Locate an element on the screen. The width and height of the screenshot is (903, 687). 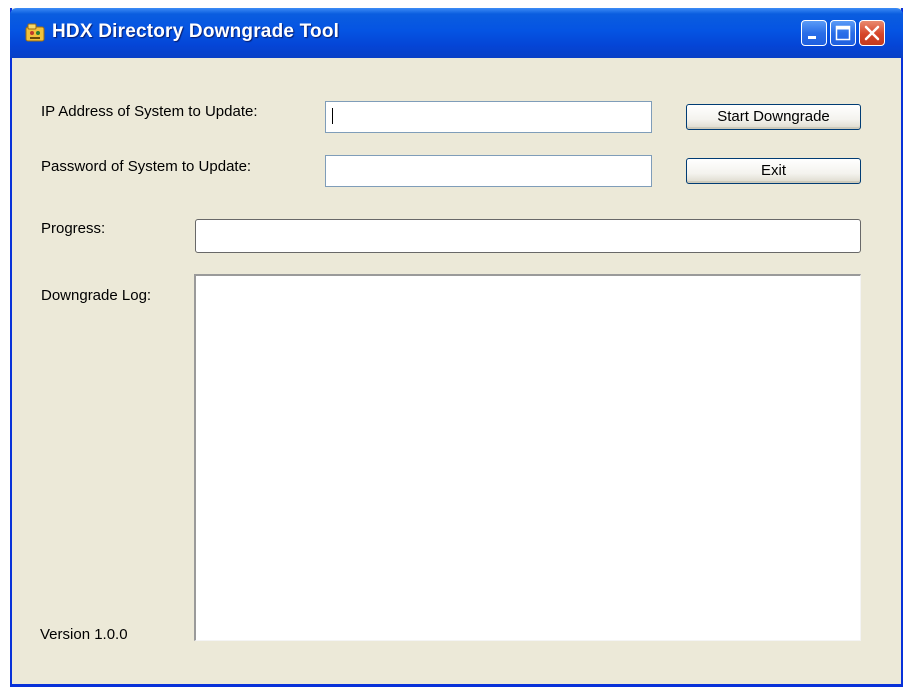
progress-bar is located at coordinates (528, 236).